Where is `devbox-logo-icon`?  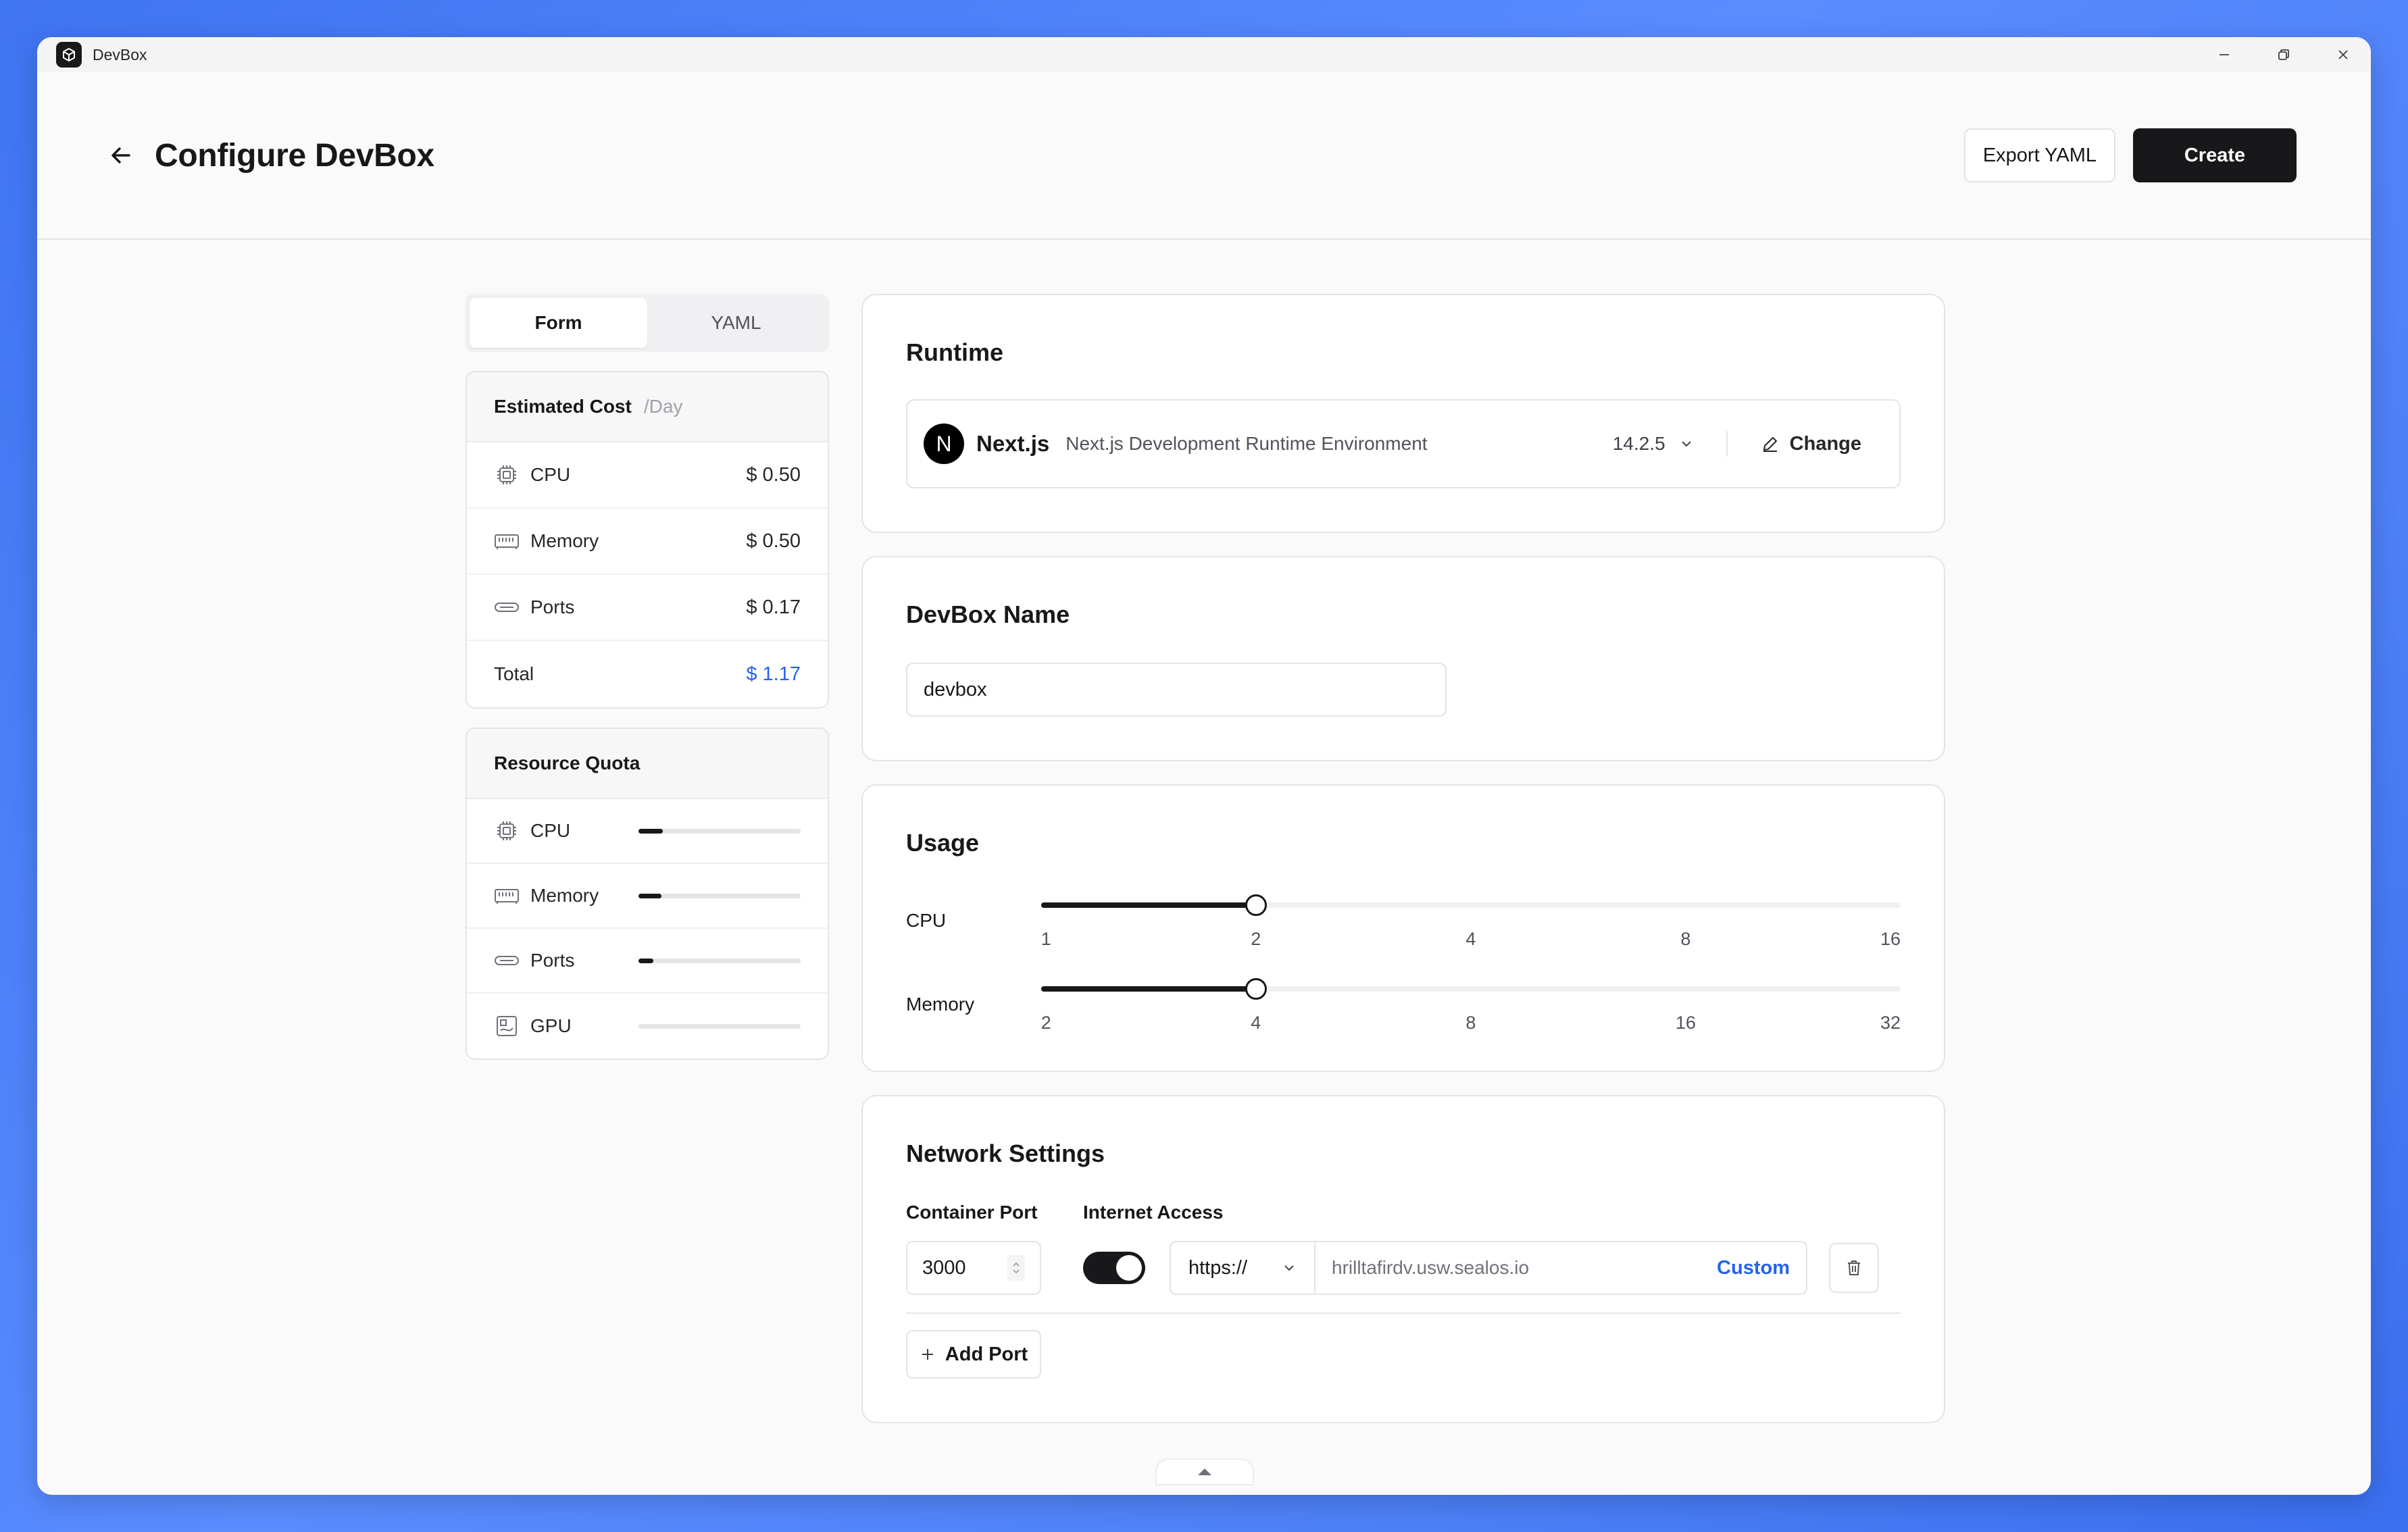
devbox-logo-icon is located at coordinates (69, 55).